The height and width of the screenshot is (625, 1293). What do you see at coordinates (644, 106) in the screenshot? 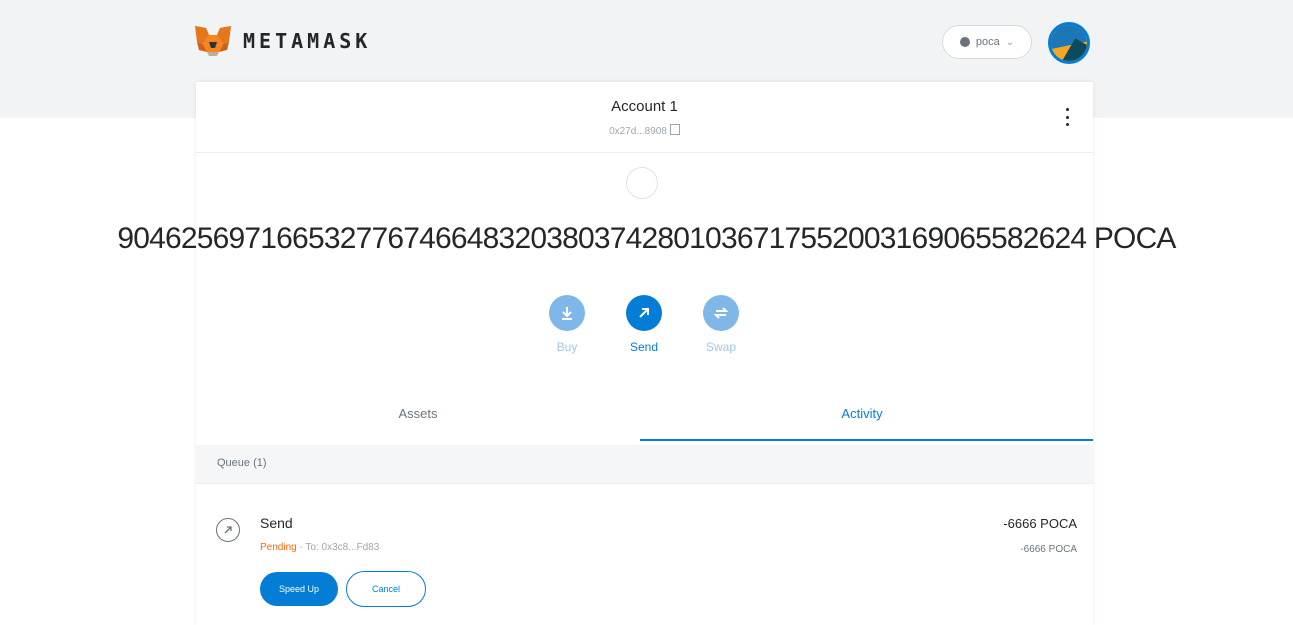
I see `account-name: Account 1` at bounding box center [644, 106].